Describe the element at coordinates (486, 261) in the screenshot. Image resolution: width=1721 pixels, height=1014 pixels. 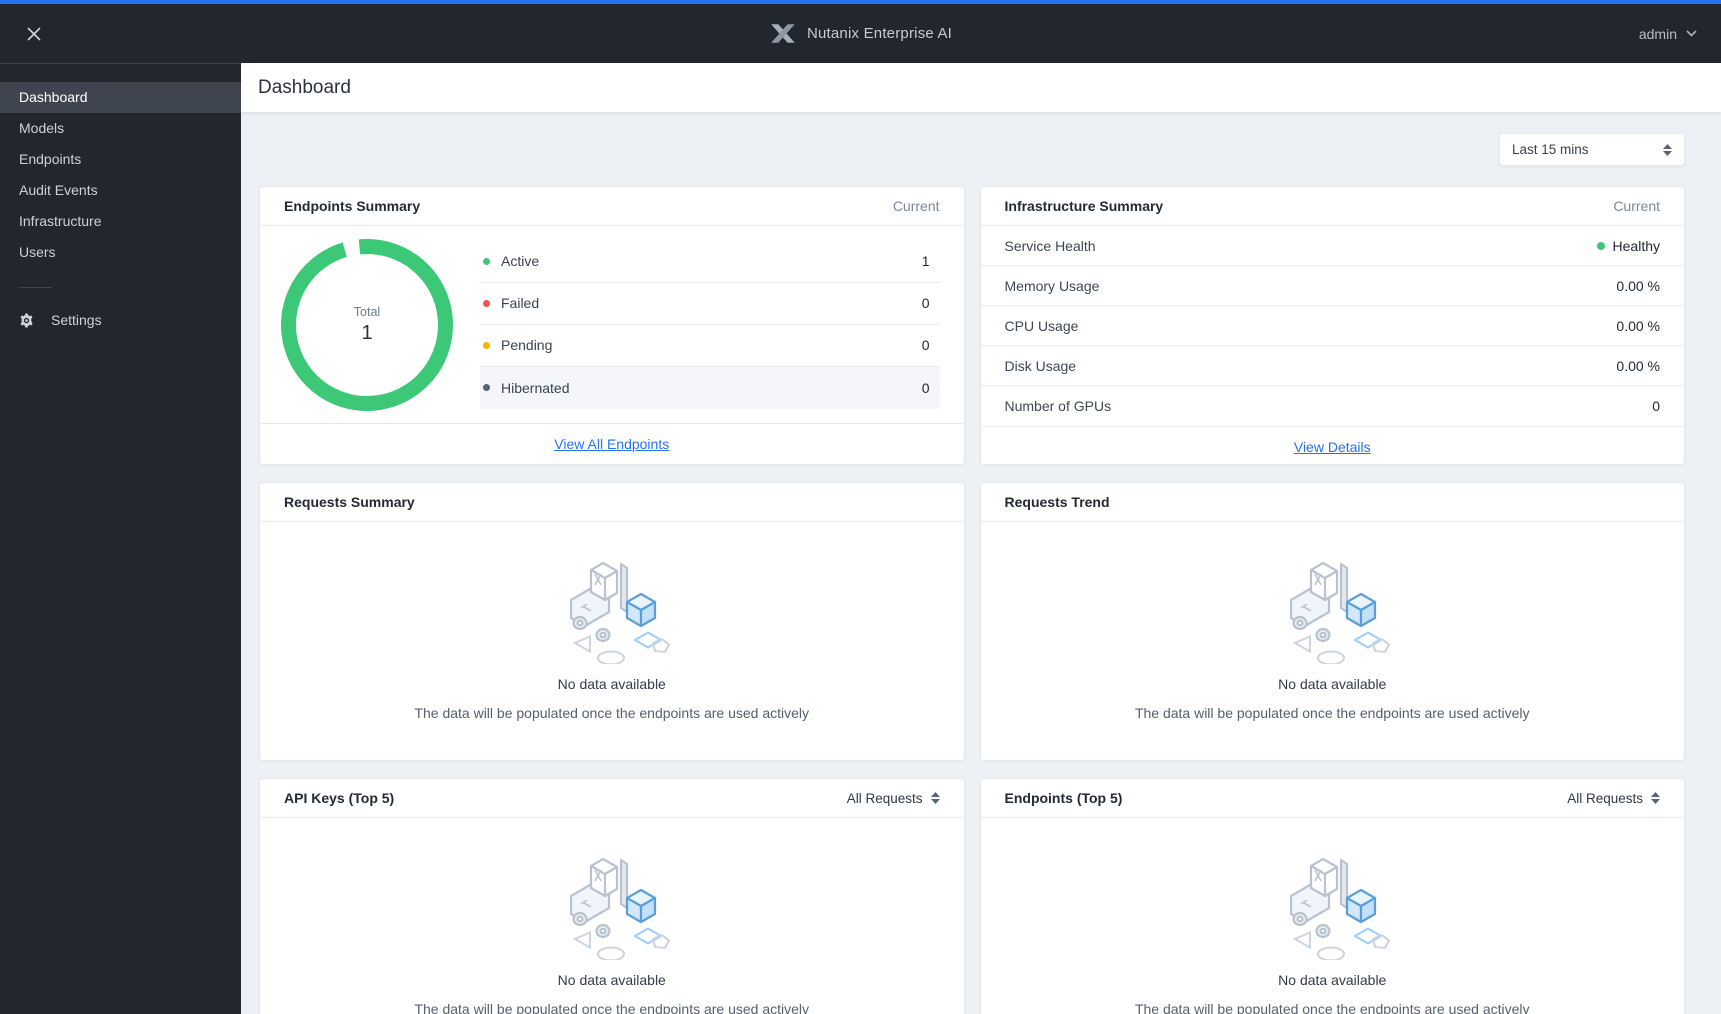
I see `active-dot` at that location.